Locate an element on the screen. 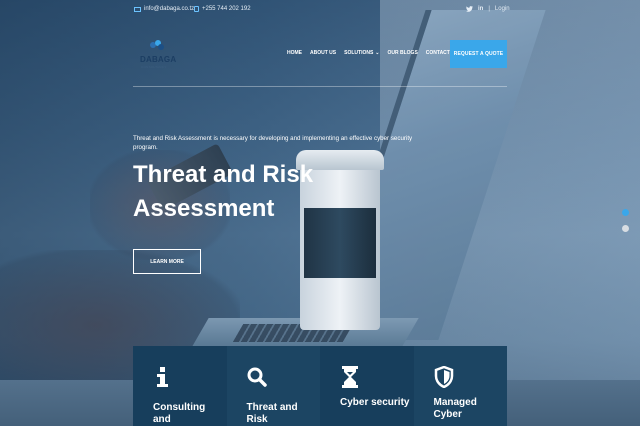  request-quote-button: REQUEST A QUOTE is located at coordinates (478, 54).